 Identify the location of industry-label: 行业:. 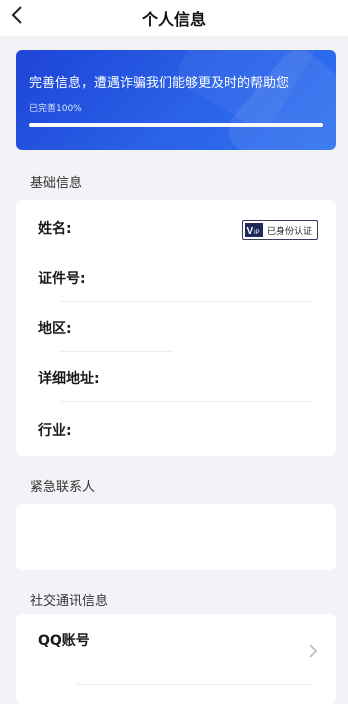
(55, 431).